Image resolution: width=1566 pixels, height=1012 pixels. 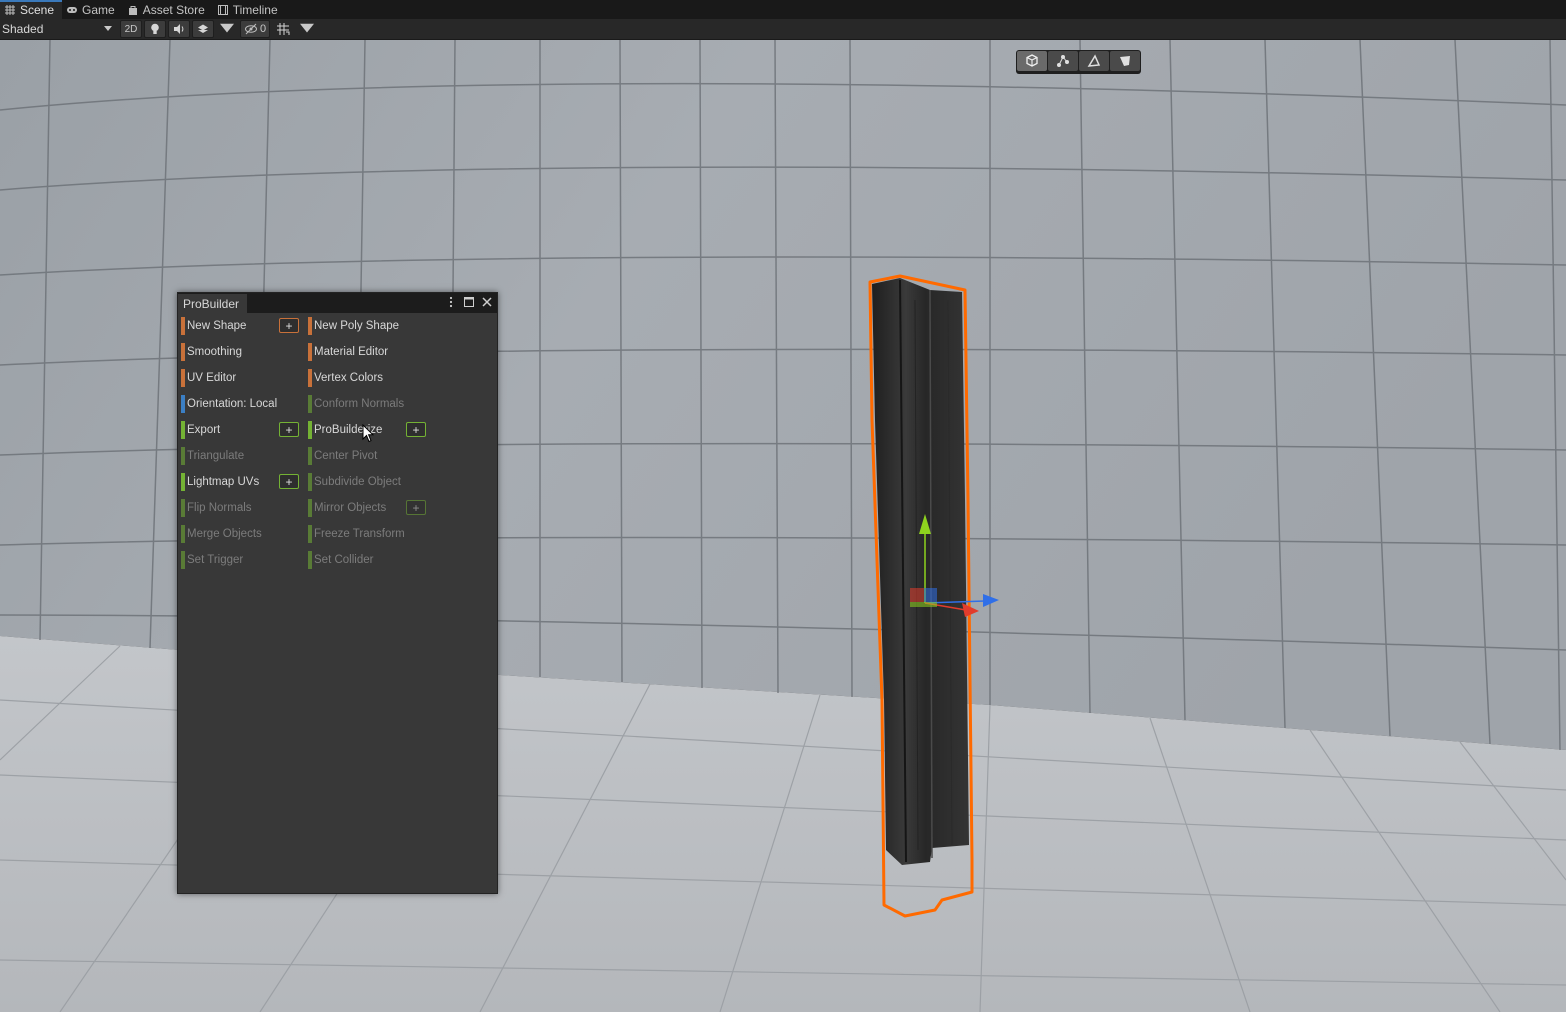 What do you see at coordinates (222, 9) in the screenshot?
I see `film-icon` at bounding box center [222, 9].